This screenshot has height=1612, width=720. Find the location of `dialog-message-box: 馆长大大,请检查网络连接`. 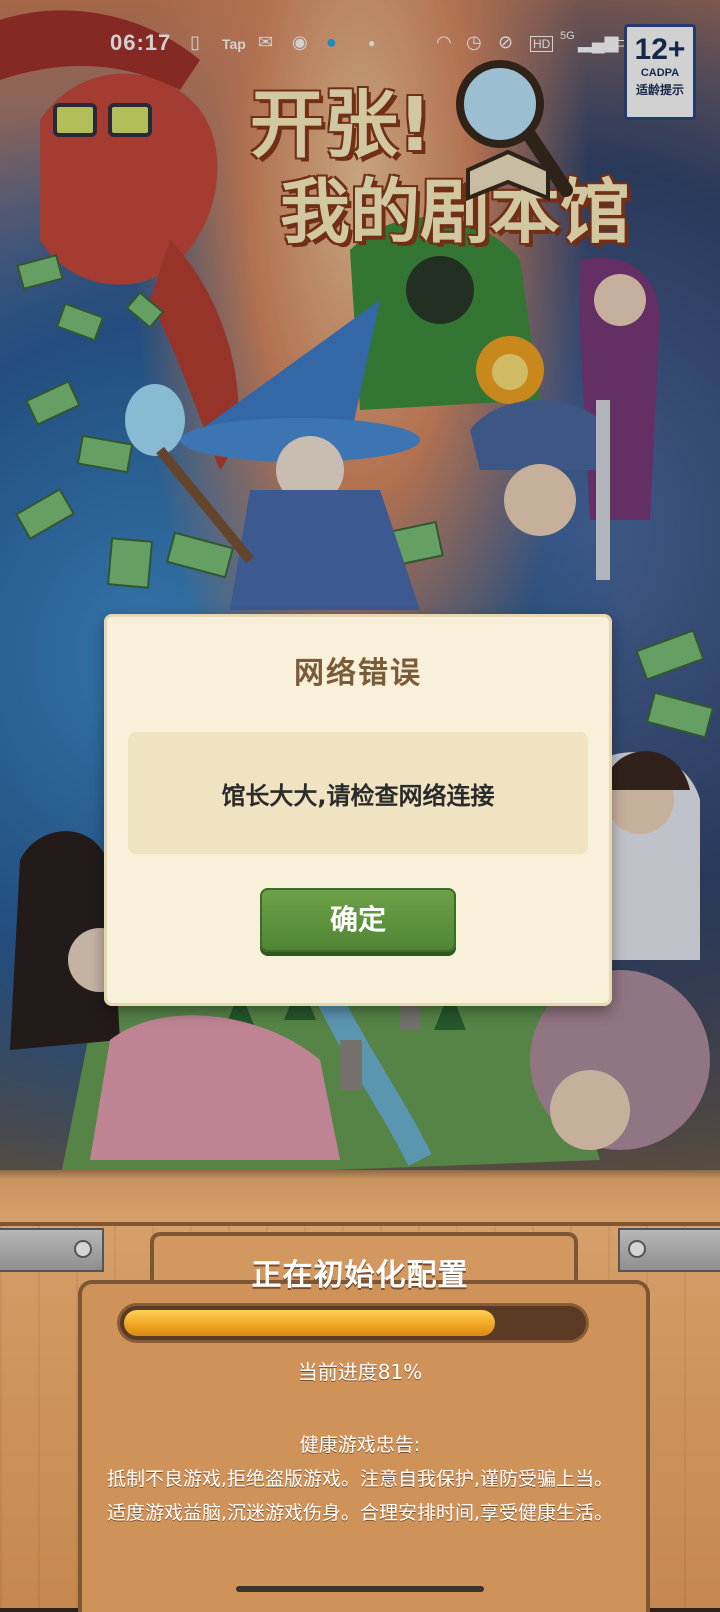

dialog-message-box: 馆长大大,请检查网络连接 is located at coordinates (358, 793).